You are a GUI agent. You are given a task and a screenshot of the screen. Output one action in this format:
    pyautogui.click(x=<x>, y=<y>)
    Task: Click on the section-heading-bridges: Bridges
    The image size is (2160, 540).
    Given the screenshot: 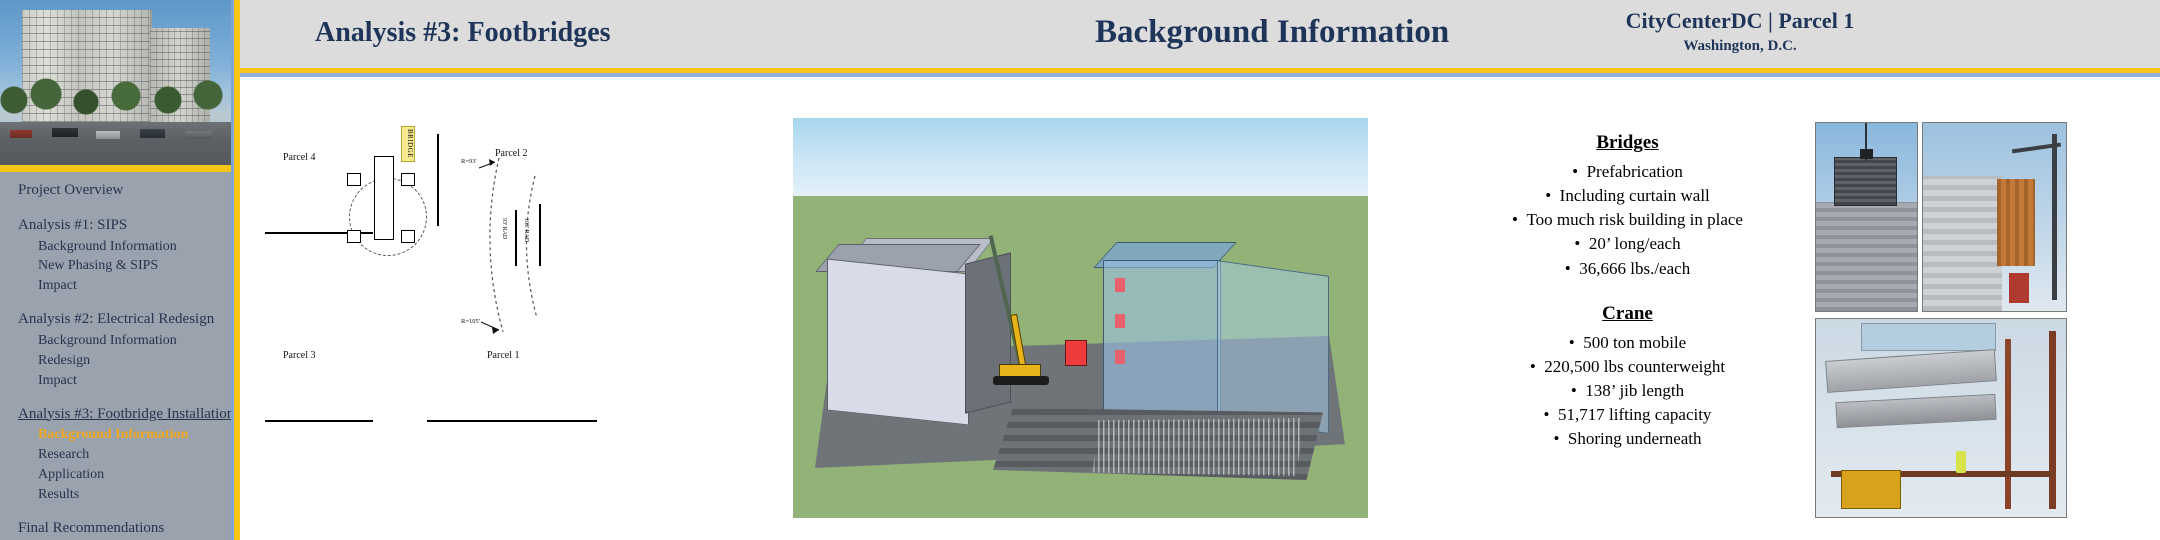 What is the action you would take?
    pyautogui.click(x=1627, y=142)
    